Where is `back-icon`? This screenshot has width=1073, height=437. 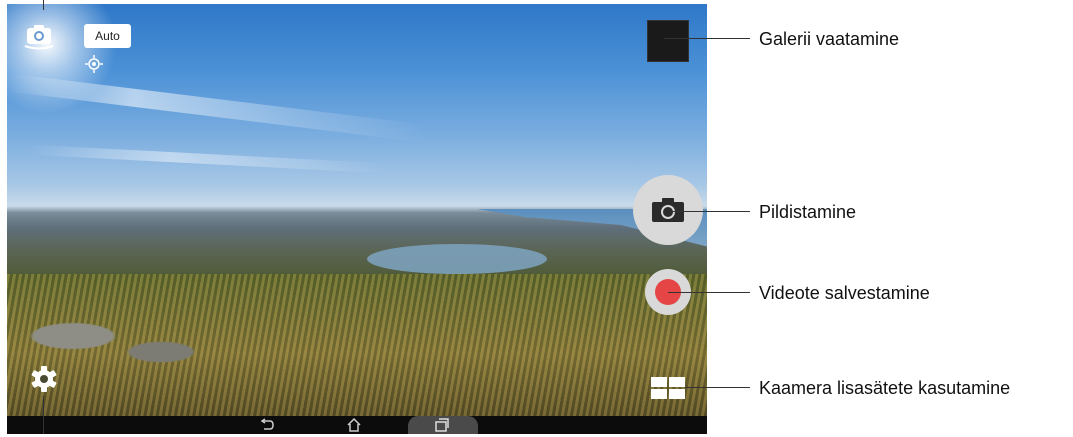
back-icon is located at coordinates (267, 425).